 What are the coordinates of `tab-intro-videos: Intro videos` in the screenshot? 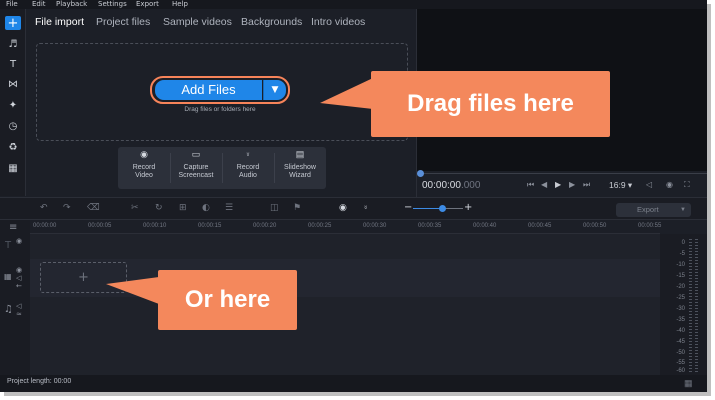 It's located at (338, 22).